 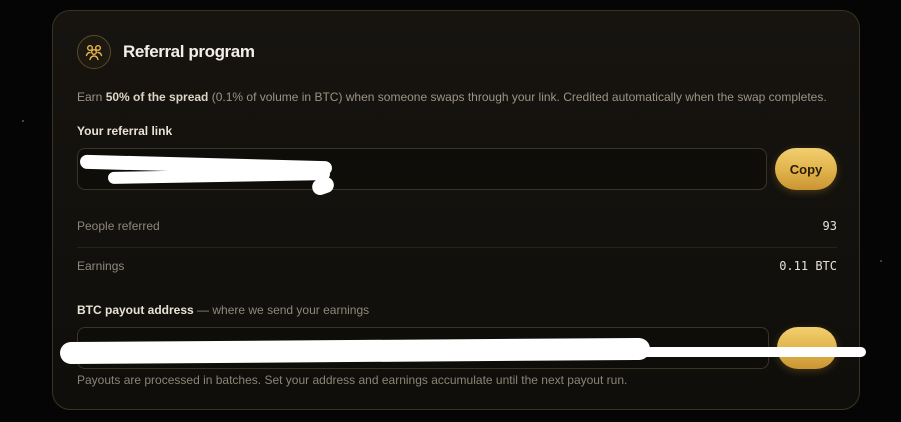 I want to click on stat-value: 93, so click(x=829, y=226).